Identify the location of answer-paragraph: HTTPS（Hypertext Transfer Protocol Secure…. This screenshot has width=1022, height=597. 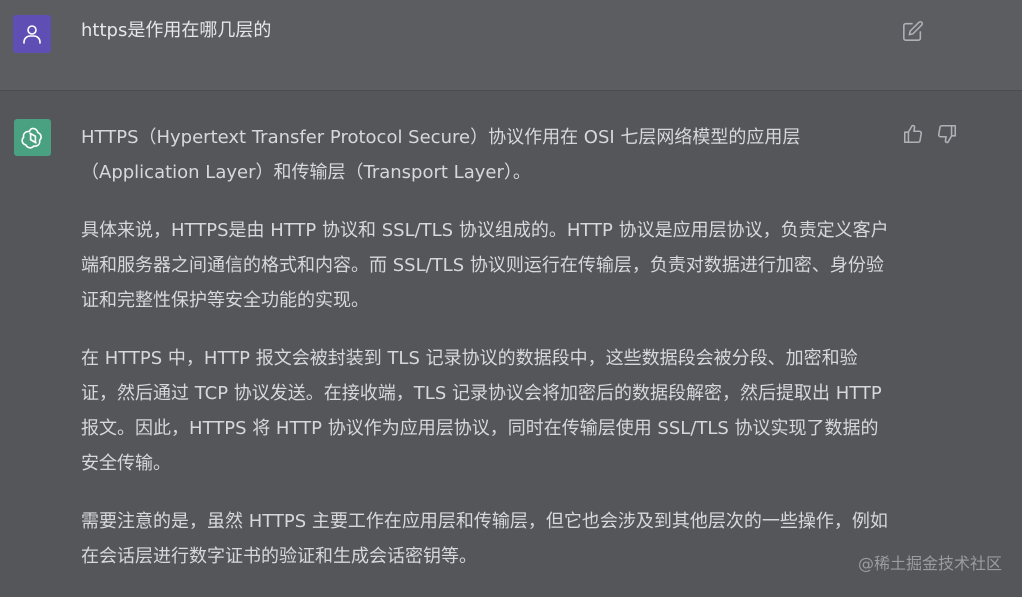
(441, 155).